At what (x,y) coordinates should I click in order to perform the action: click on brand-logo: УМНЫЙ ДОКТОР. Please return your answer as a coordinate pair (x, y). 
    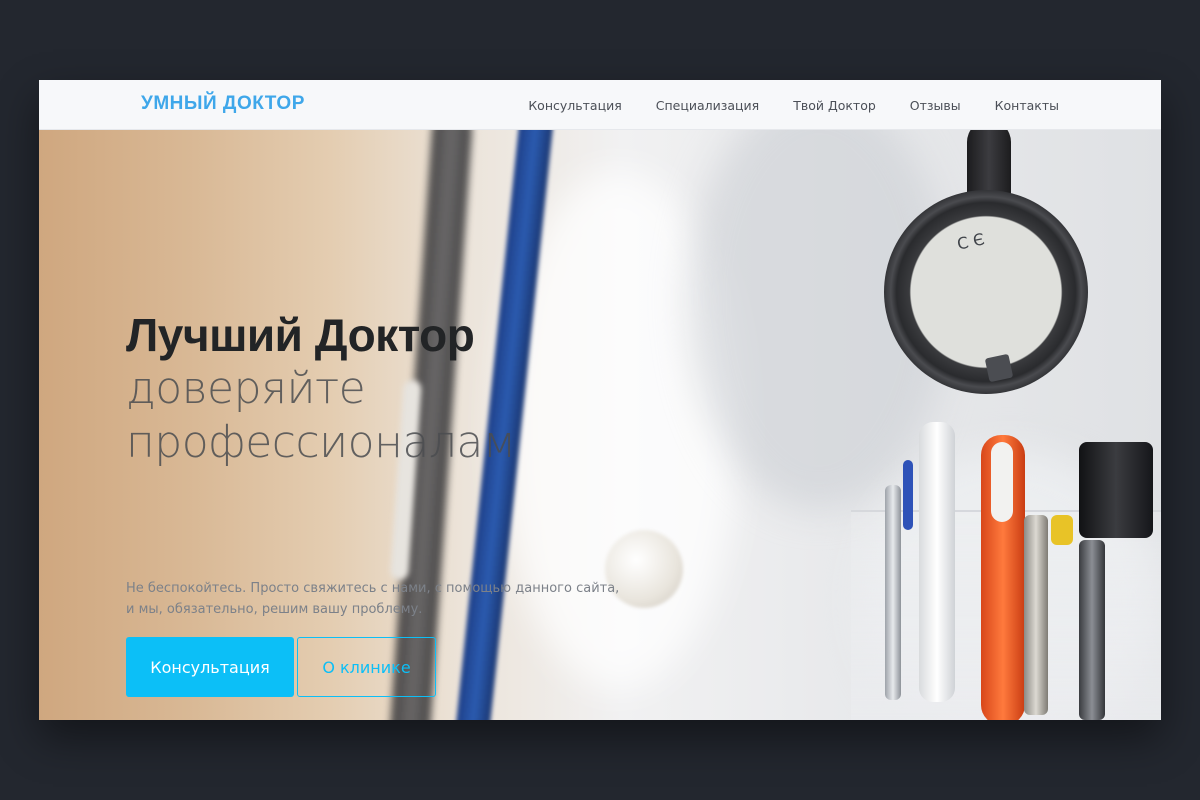
    Looking at the image, I should click on (223, 104).